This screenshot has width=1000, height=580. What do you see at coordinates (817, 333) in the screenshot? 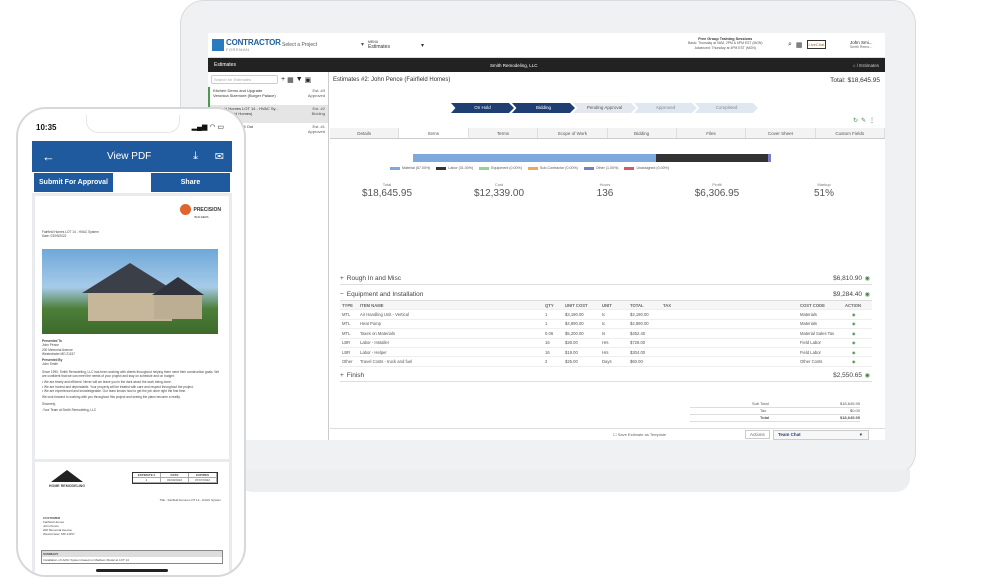
I see `table-cell: Material Sales Tax` at bounding box center [817, 333].